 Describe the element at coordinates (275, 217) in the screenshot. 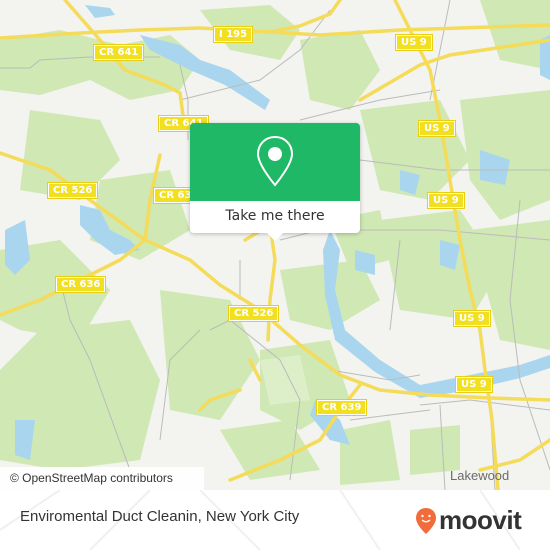

I see `take-me-there-button: Take me there` at that location.